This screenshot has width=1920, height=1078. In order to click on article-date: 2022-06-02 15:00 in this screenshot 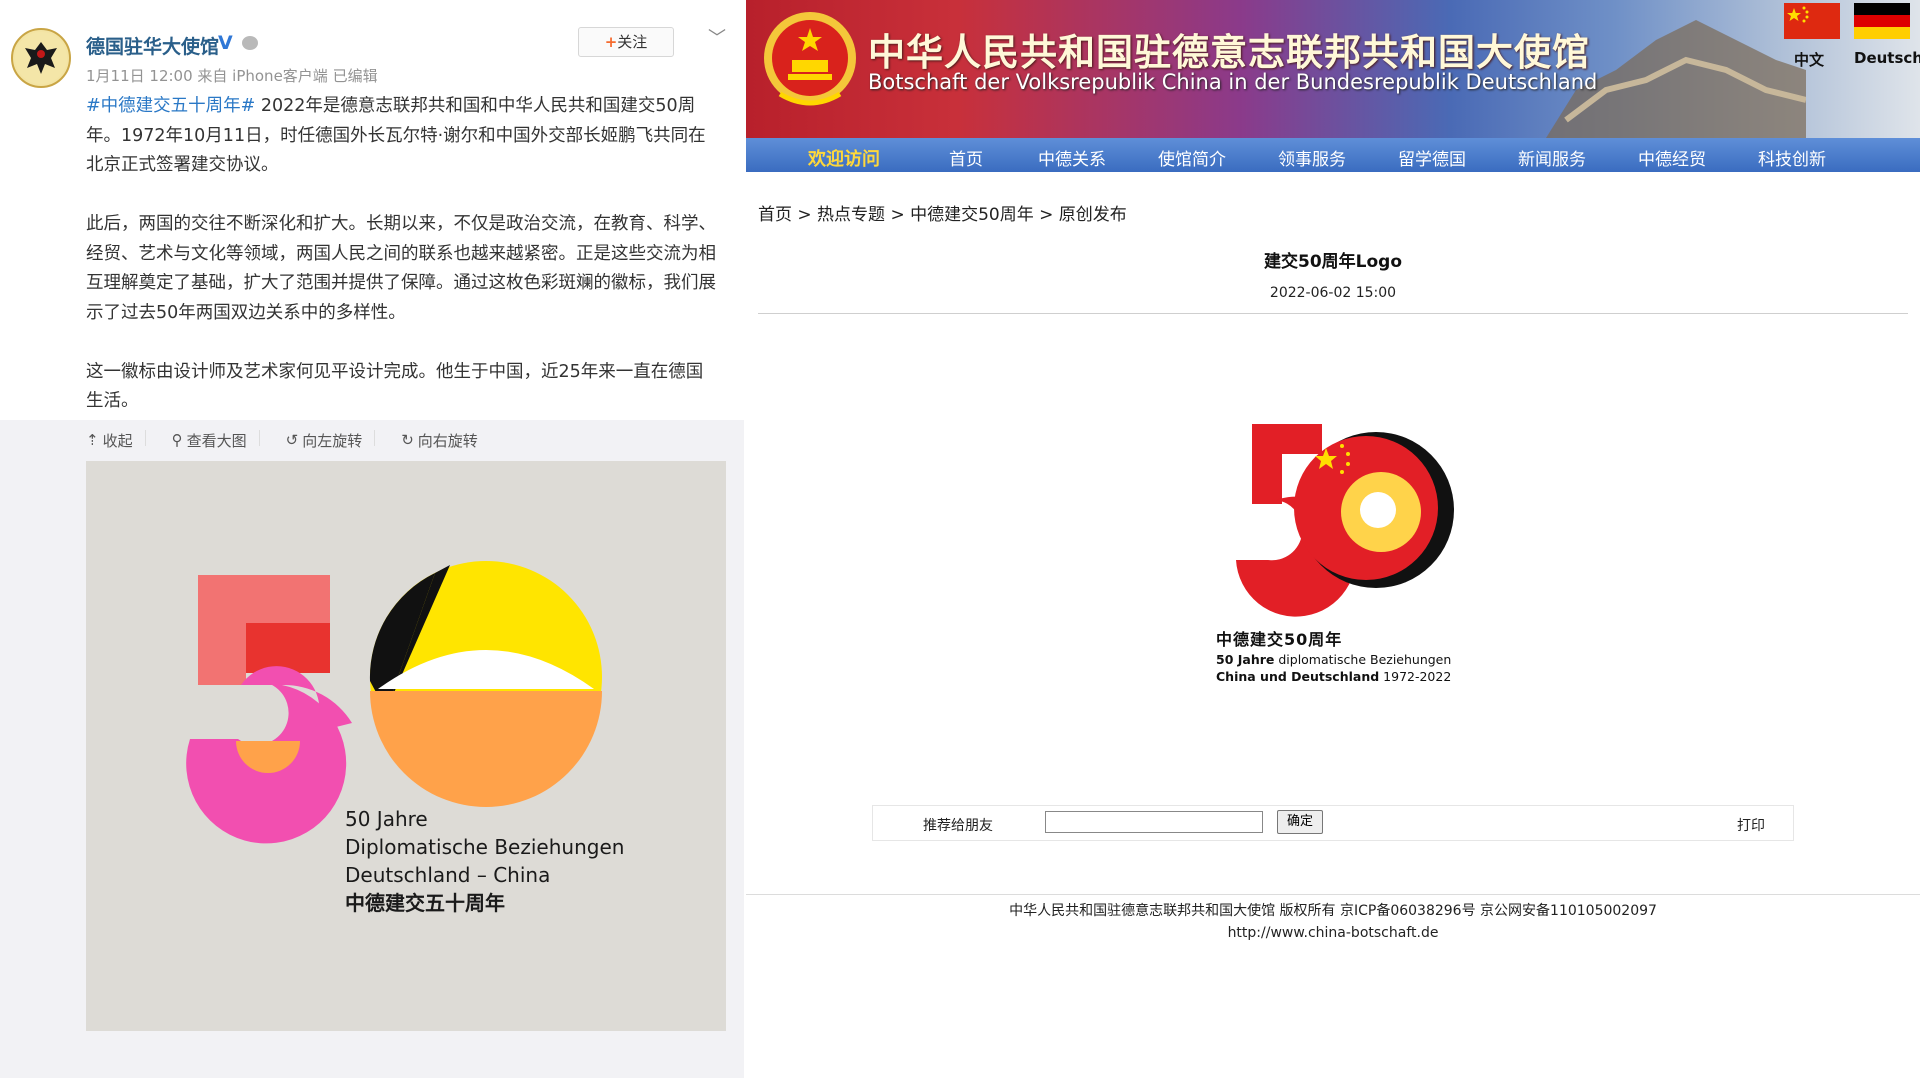, I will do `click(1333, 293)`.